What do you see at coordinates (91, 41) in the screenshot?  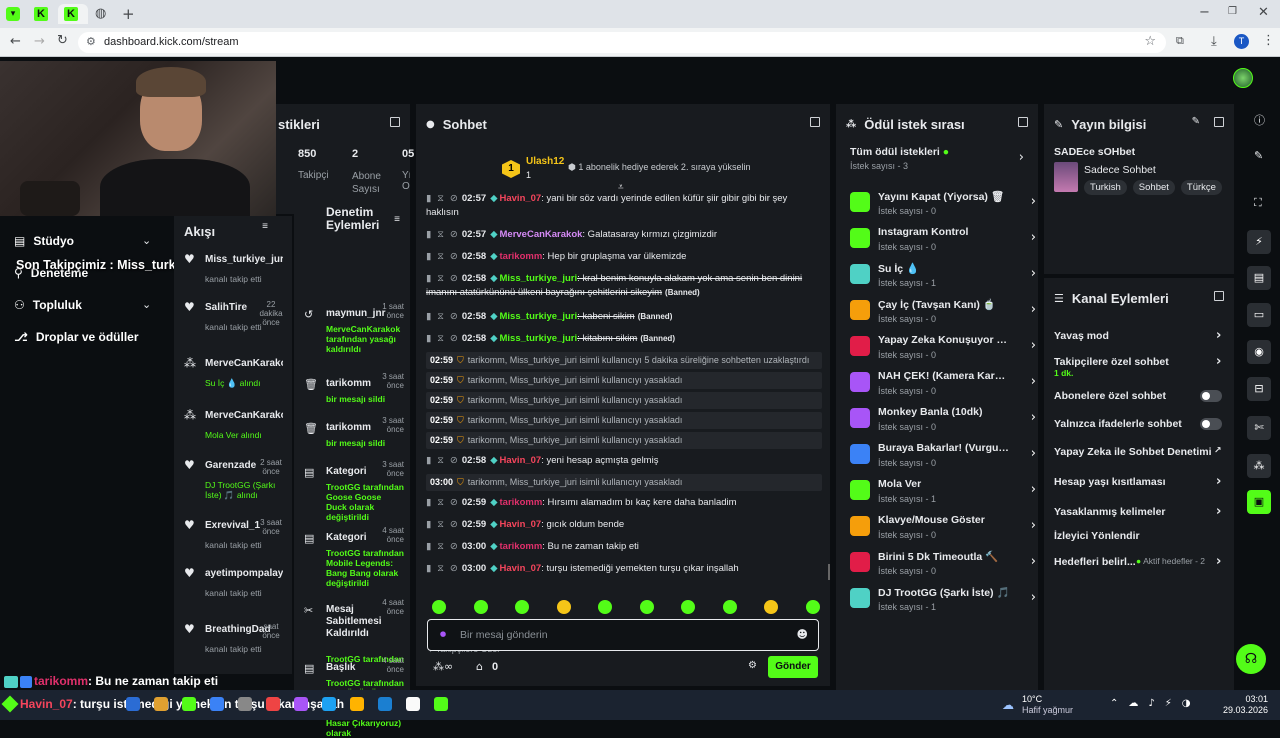 I see `site-info-icon: ⚙` at bounding box center [91, 41].